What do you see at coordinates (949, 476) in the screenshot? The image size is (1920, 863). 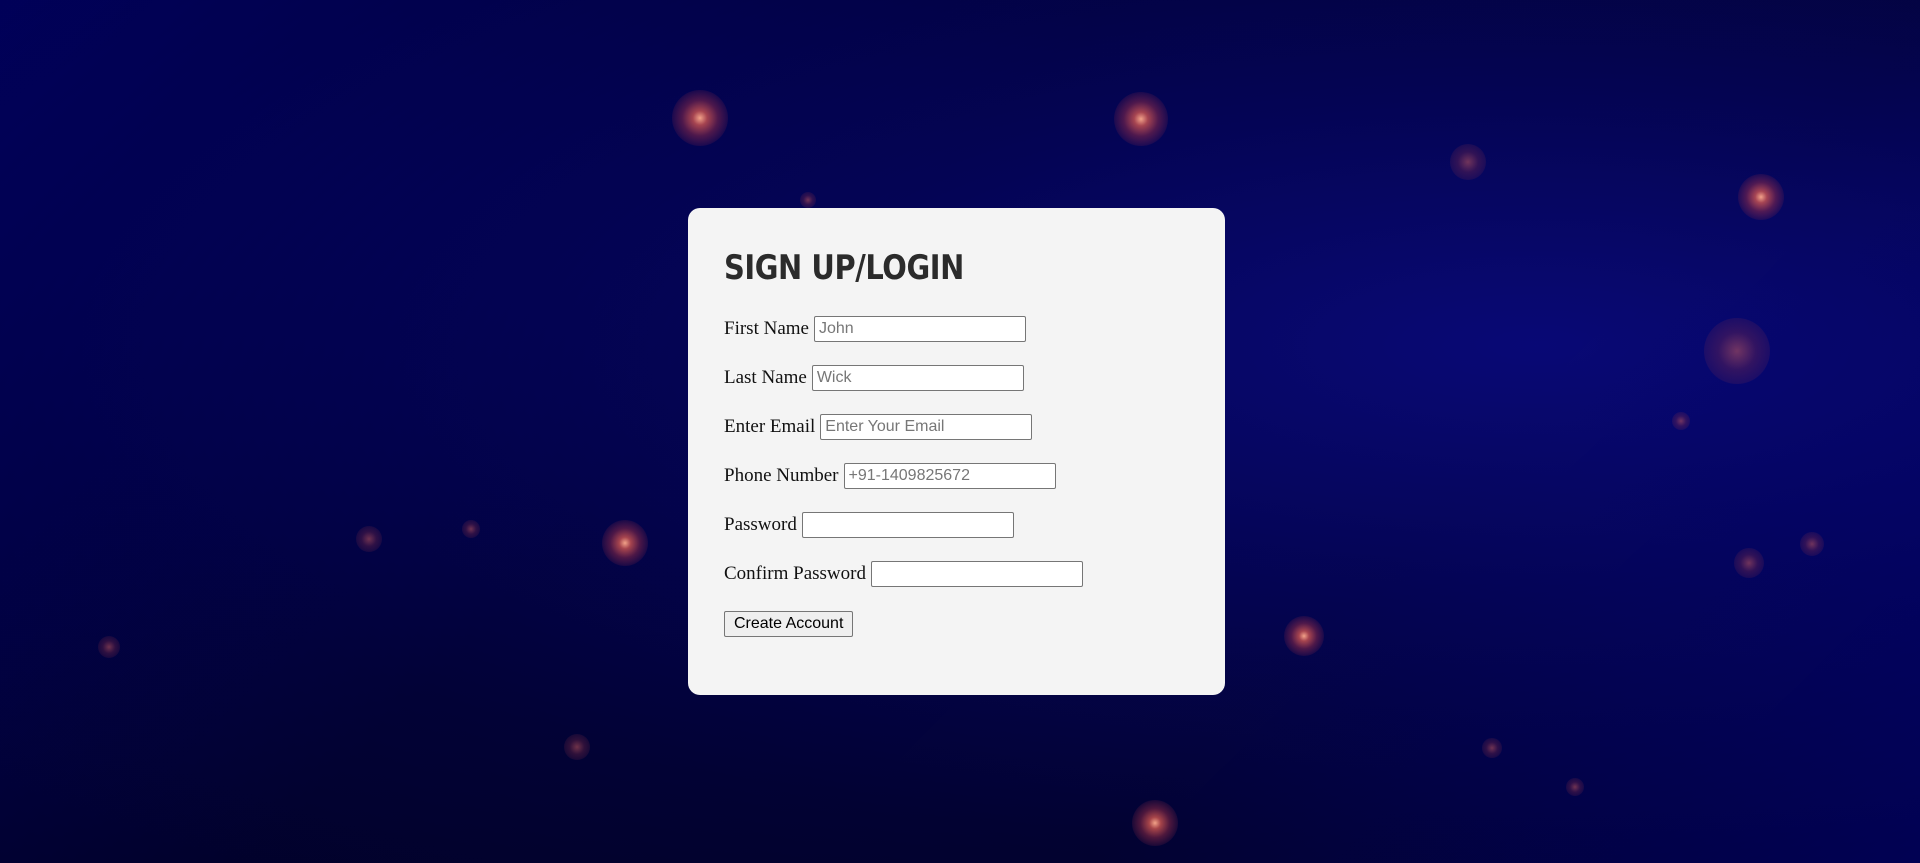 I see `phone-input` at bounding box center [949, 476].